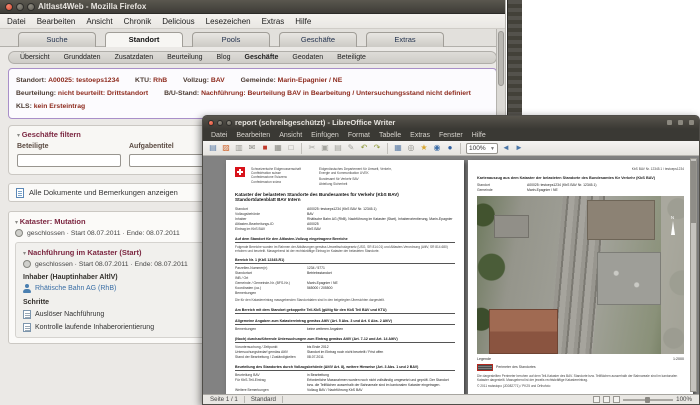 This screenshot has height=405, width=700. Describe the element at coordinates (82, 57) in the screenshot. I see `subnav-grunddaten: Grunddaten` at that location.